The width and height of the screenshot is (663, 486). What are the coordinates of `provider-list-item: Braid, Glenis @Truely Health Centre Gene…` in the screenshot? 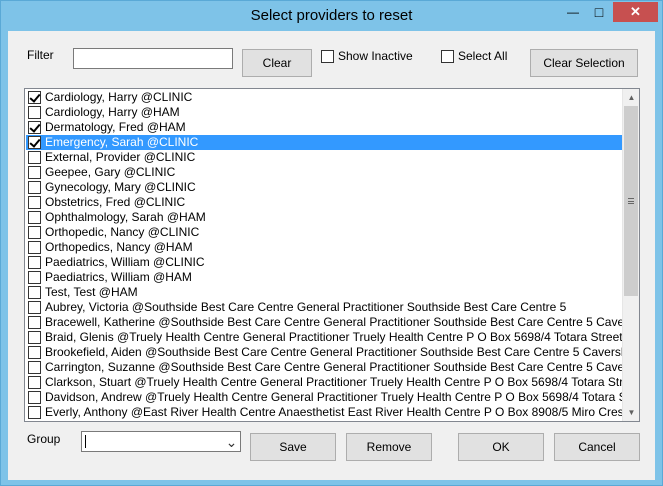 It's located at (324, 337).